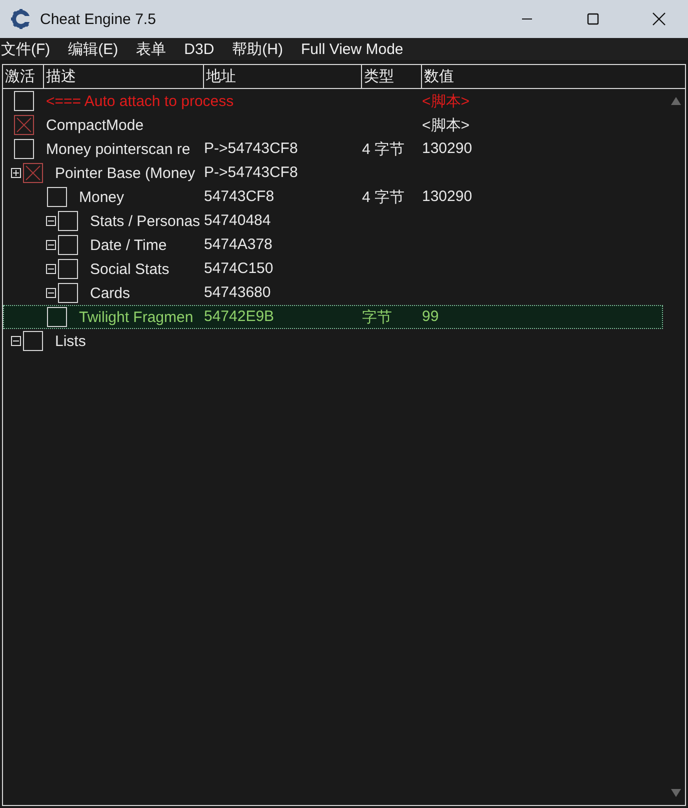 The width and height of the screenshot is (688, 808). I want to click on description-text: CompactMode, so click(95, 125).